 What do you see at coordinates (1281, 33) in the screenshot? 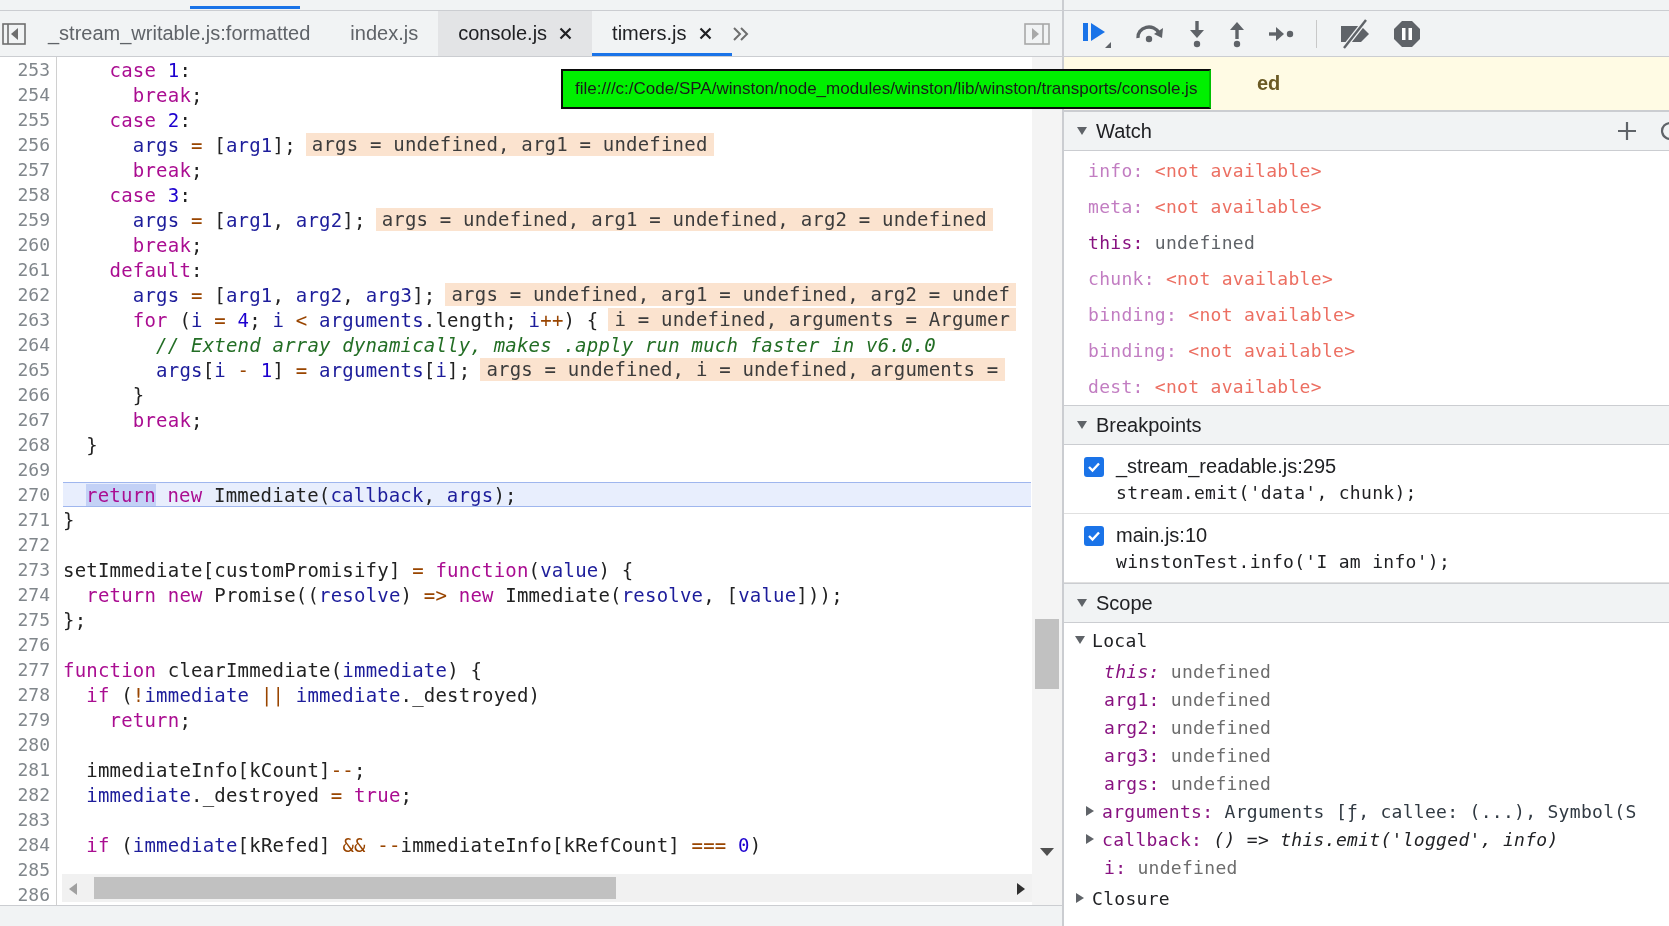
I see `step-icon` at bounding box center [1281, 33].